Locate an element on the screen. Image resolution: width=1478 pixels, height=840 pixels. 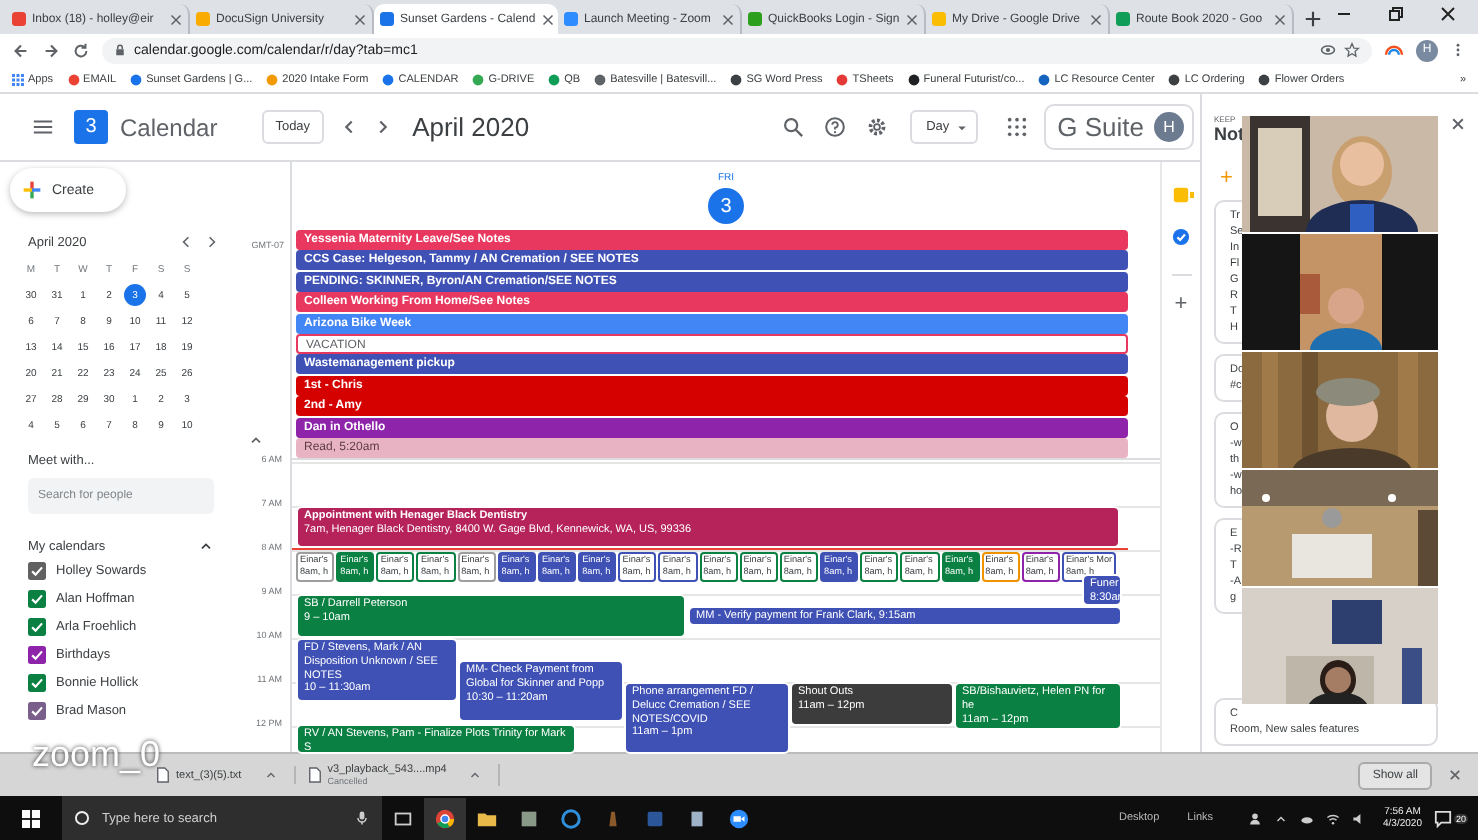
tasks-icon is located at coordinates (1181, 237).